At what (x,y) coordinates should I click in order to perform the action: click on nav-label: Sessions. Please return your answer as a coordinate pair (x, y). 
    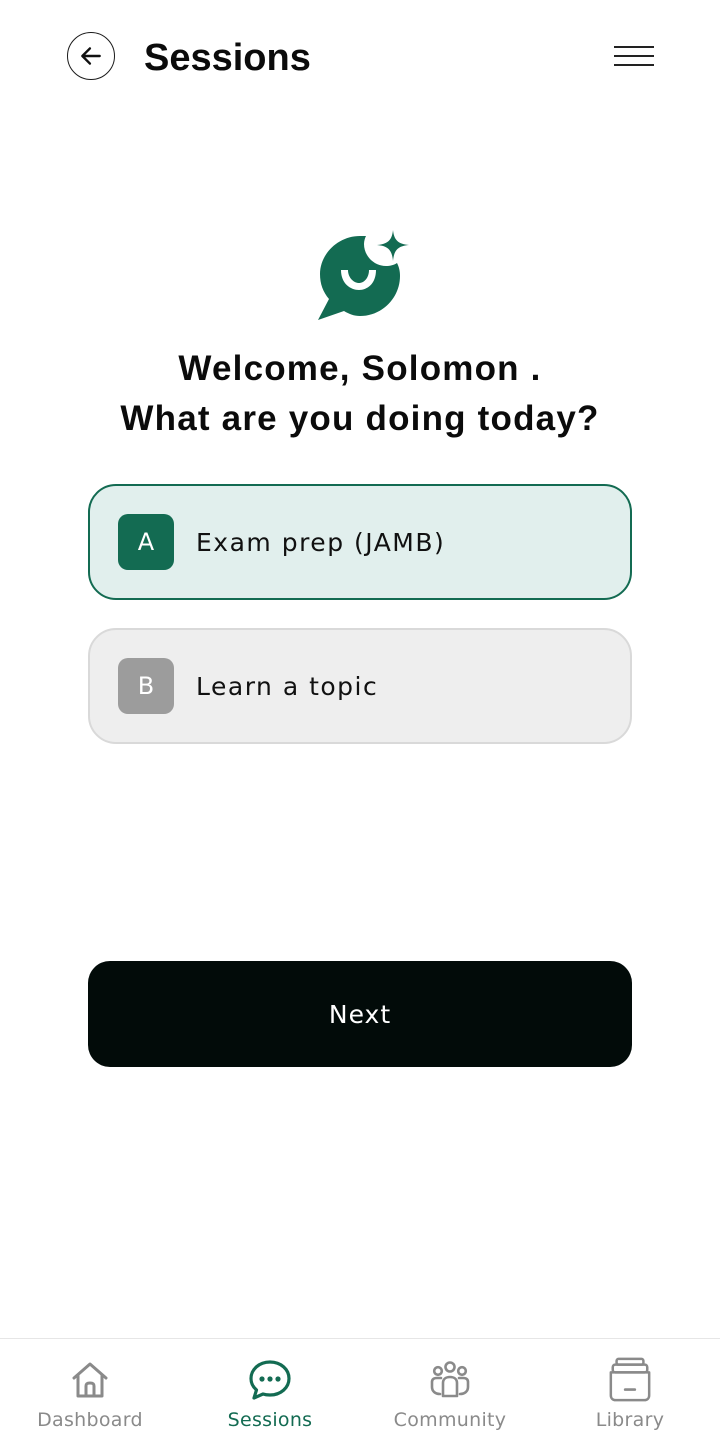
    Looking at the image, I should click on (270, 1420).